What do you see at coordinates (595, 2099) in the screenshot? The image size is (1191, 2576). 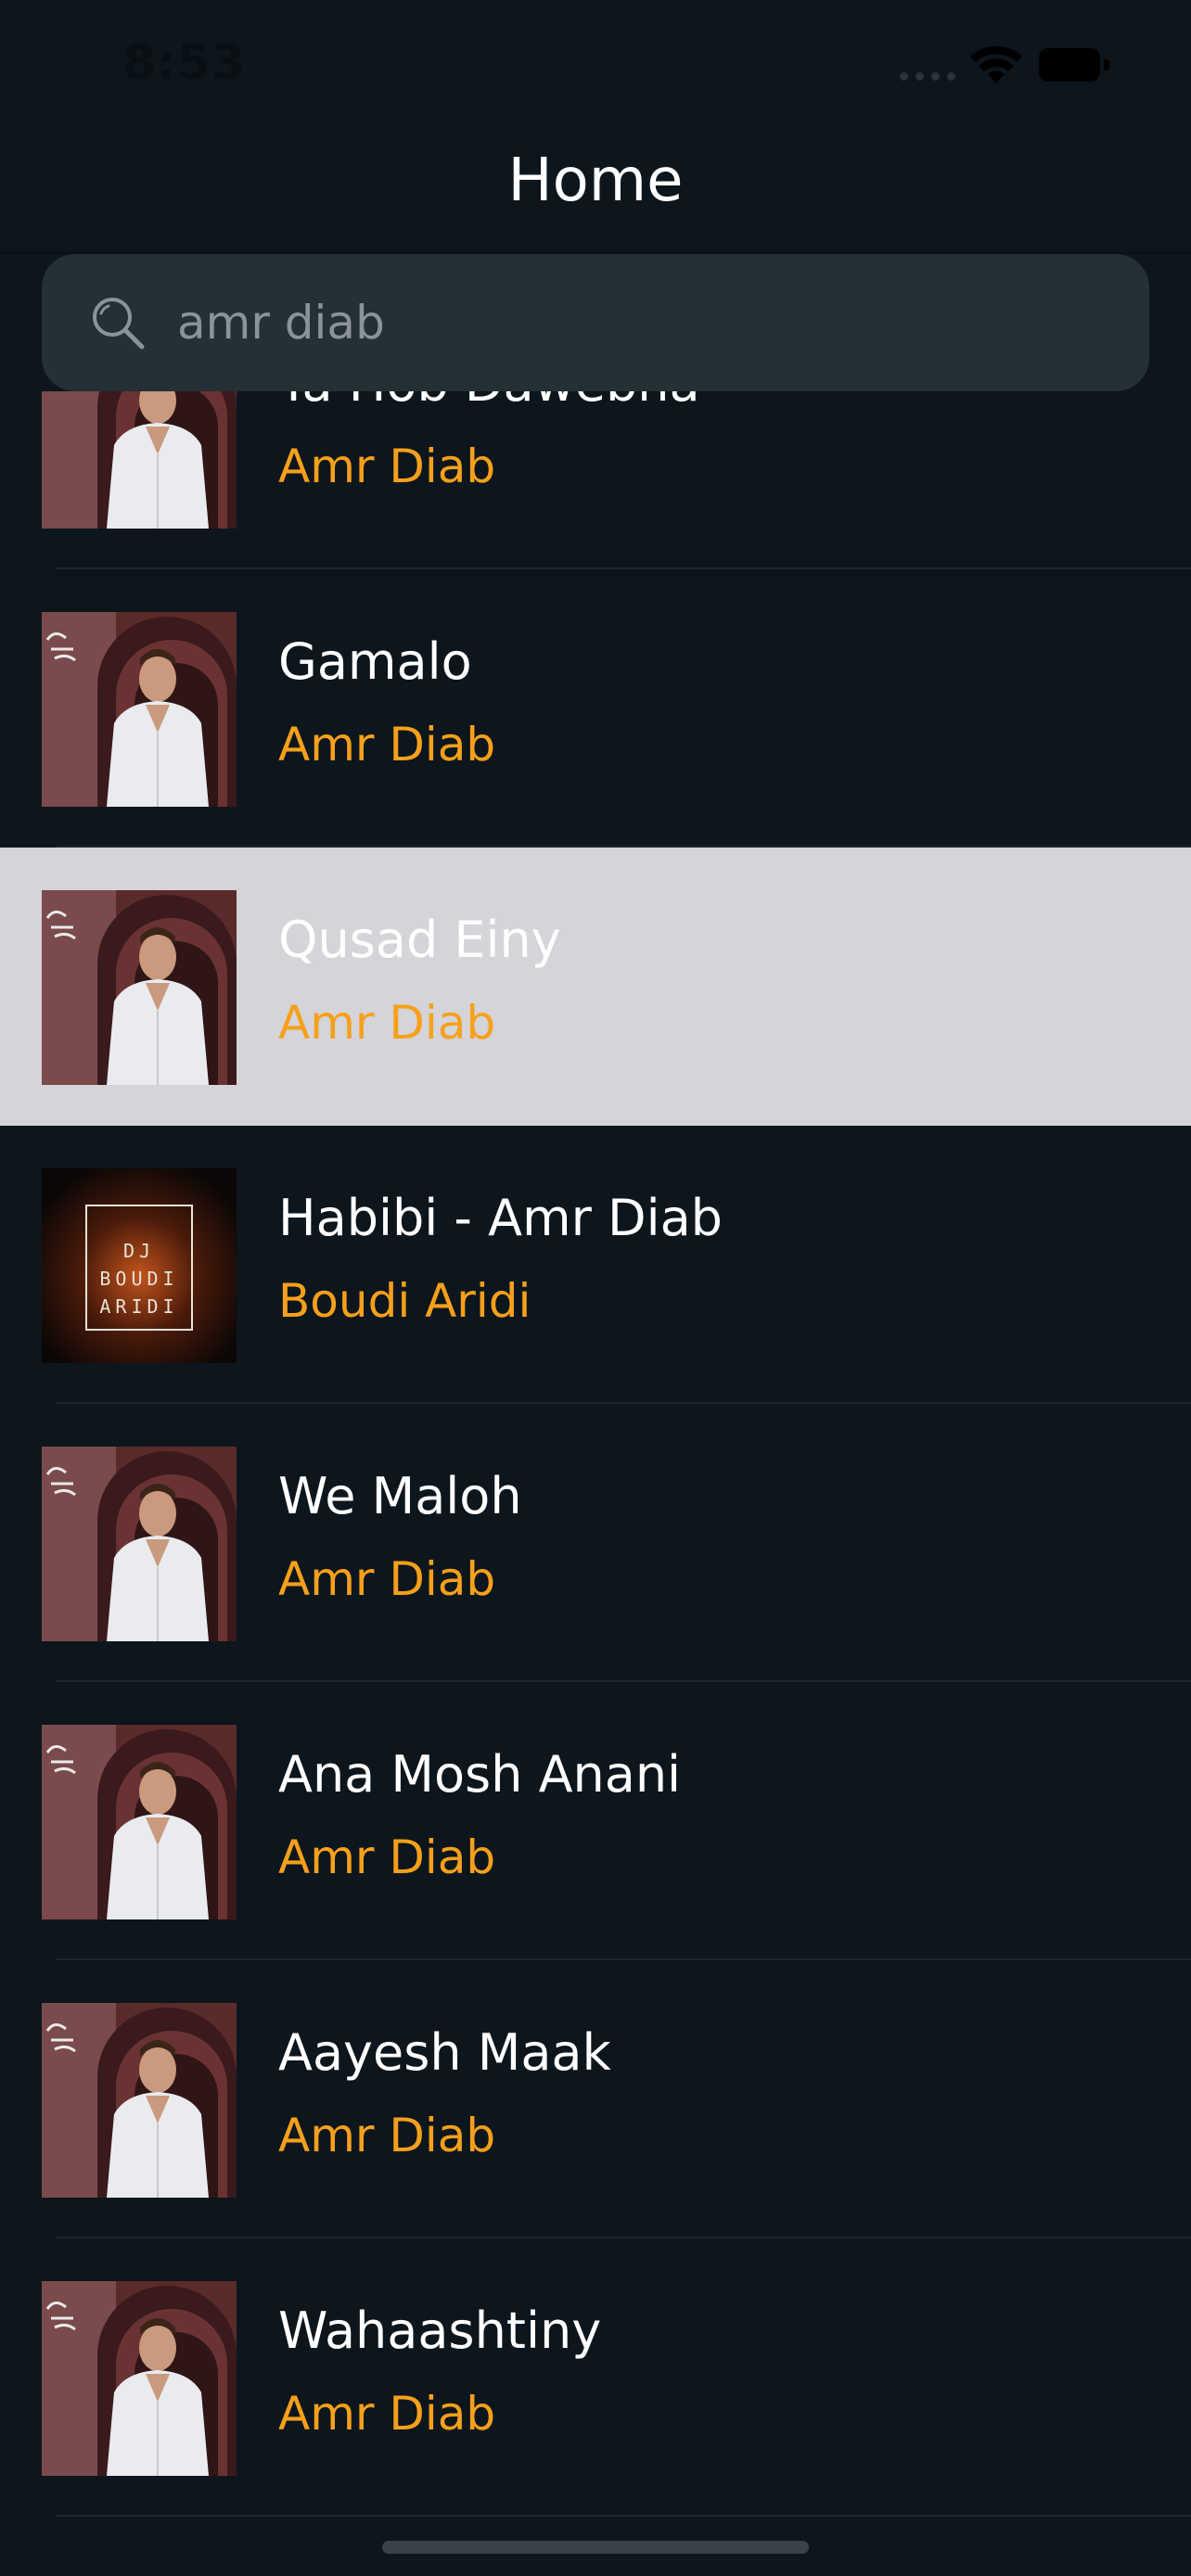 I see `song-row: Aayesh Maak Amr Diab` at bounding box center [595, 2099].